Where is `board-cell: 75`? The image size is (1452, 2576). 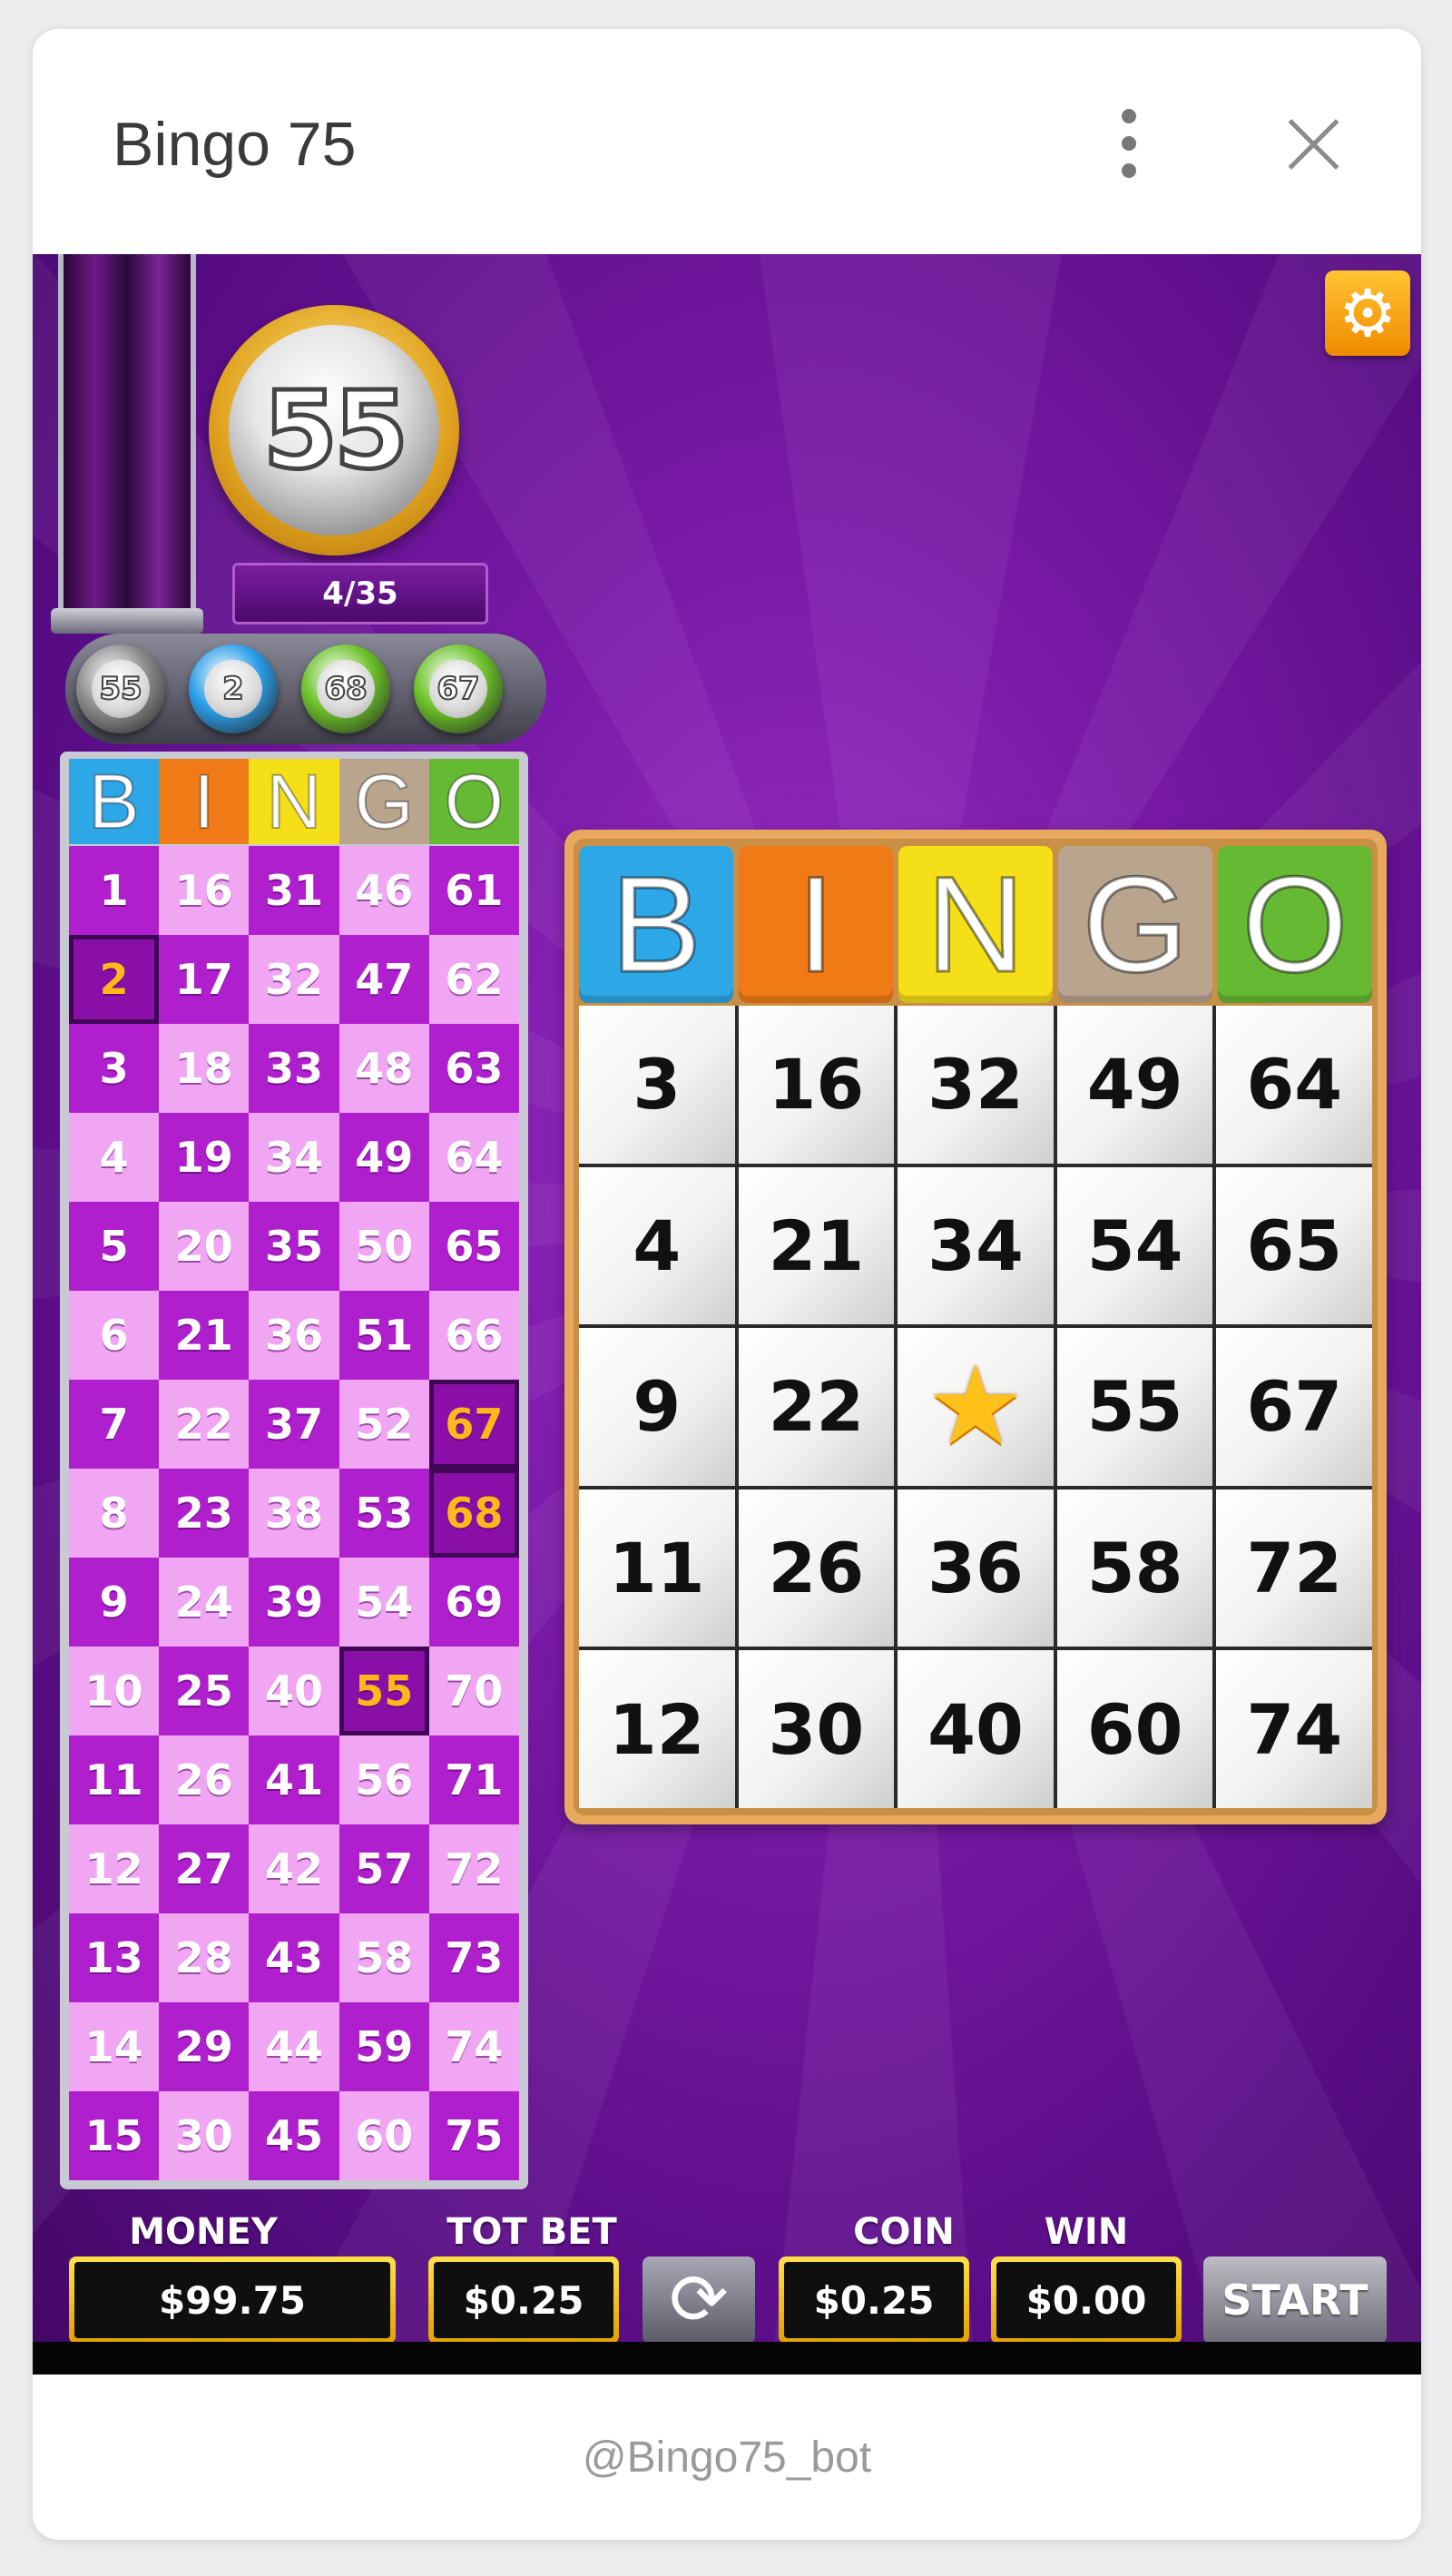
board-cell: 75 is located at coordinates (474, 2135).